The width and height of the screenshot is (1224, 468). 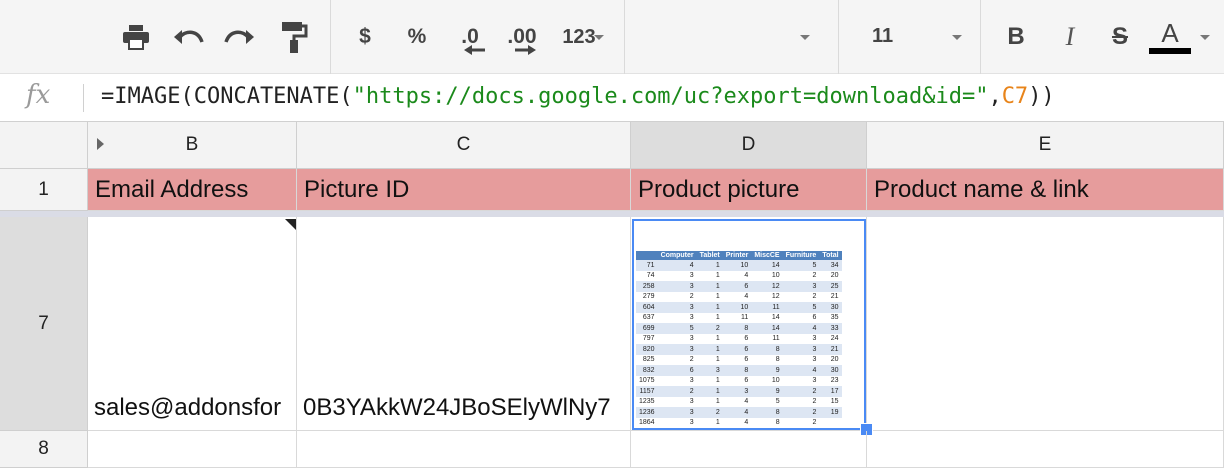 I want to click on cell-d8, so click(x=749, y=449).